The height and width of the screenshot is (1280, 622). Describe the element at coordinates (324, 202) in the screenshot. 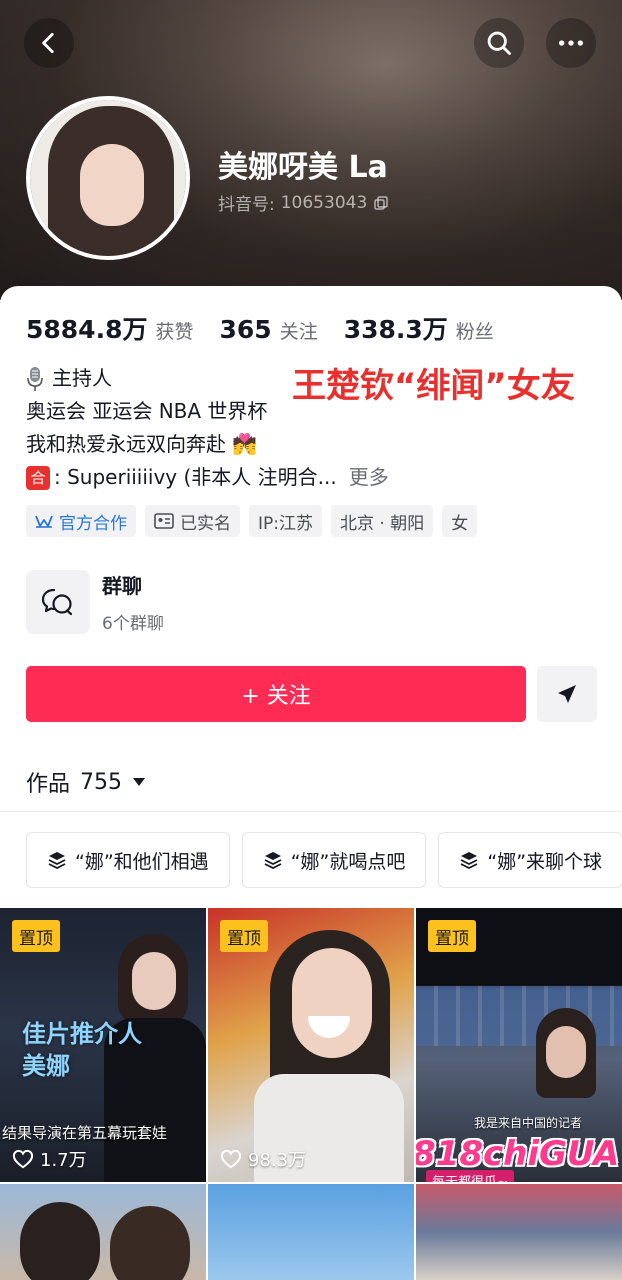

I see `douyin-id-value: 10653043` at that location.